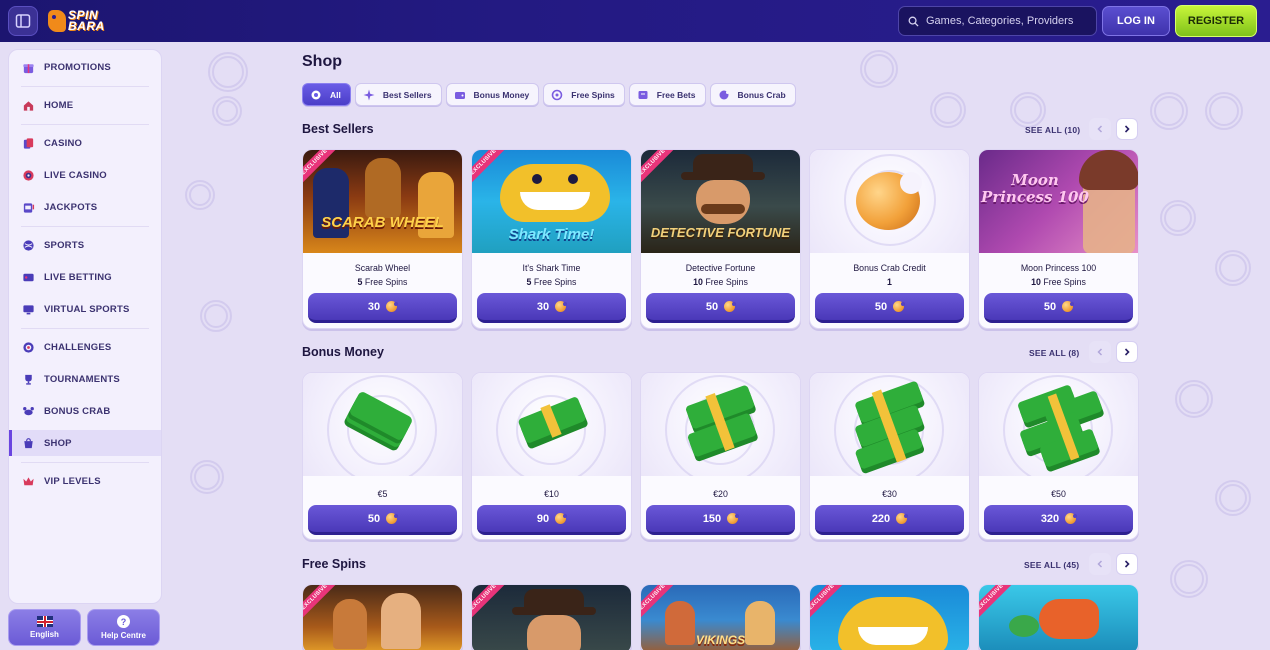 This screenshot has height=650, width=1270. I want to click on top-bar: SPIN BARA LOG IN REGISTER, so click(635, 21).